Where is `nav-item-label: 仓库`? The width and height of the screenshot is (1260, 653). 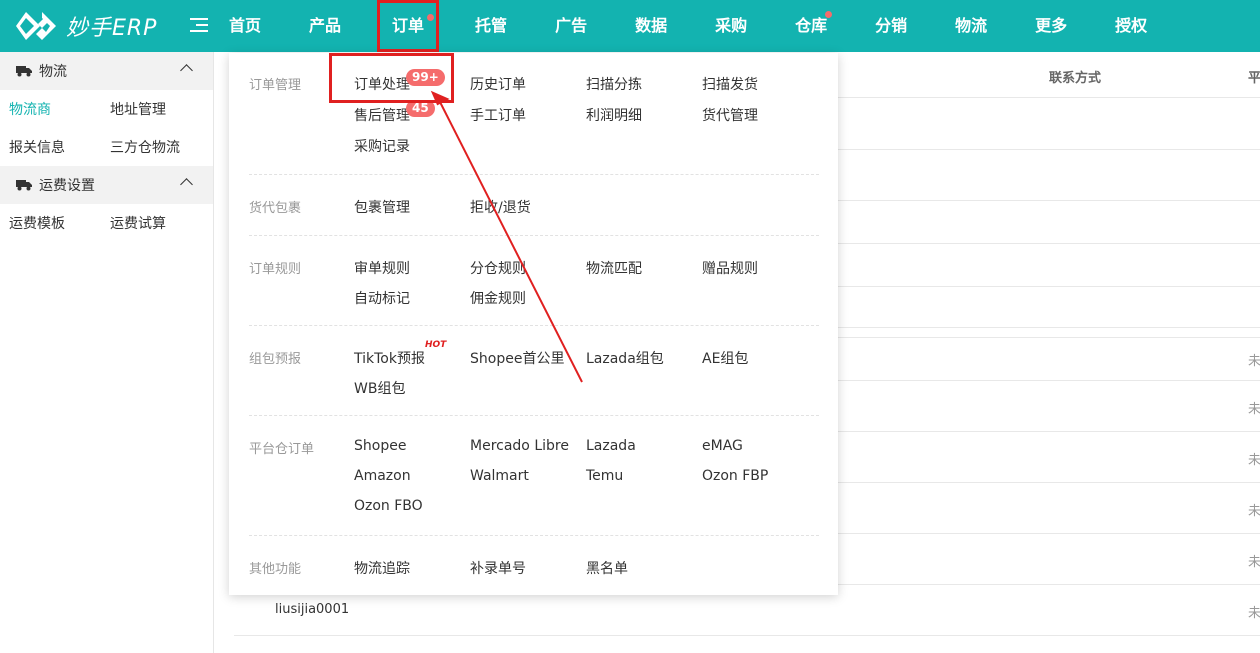 nav-item-label: 仓库 is located at coordinates (811, 25).